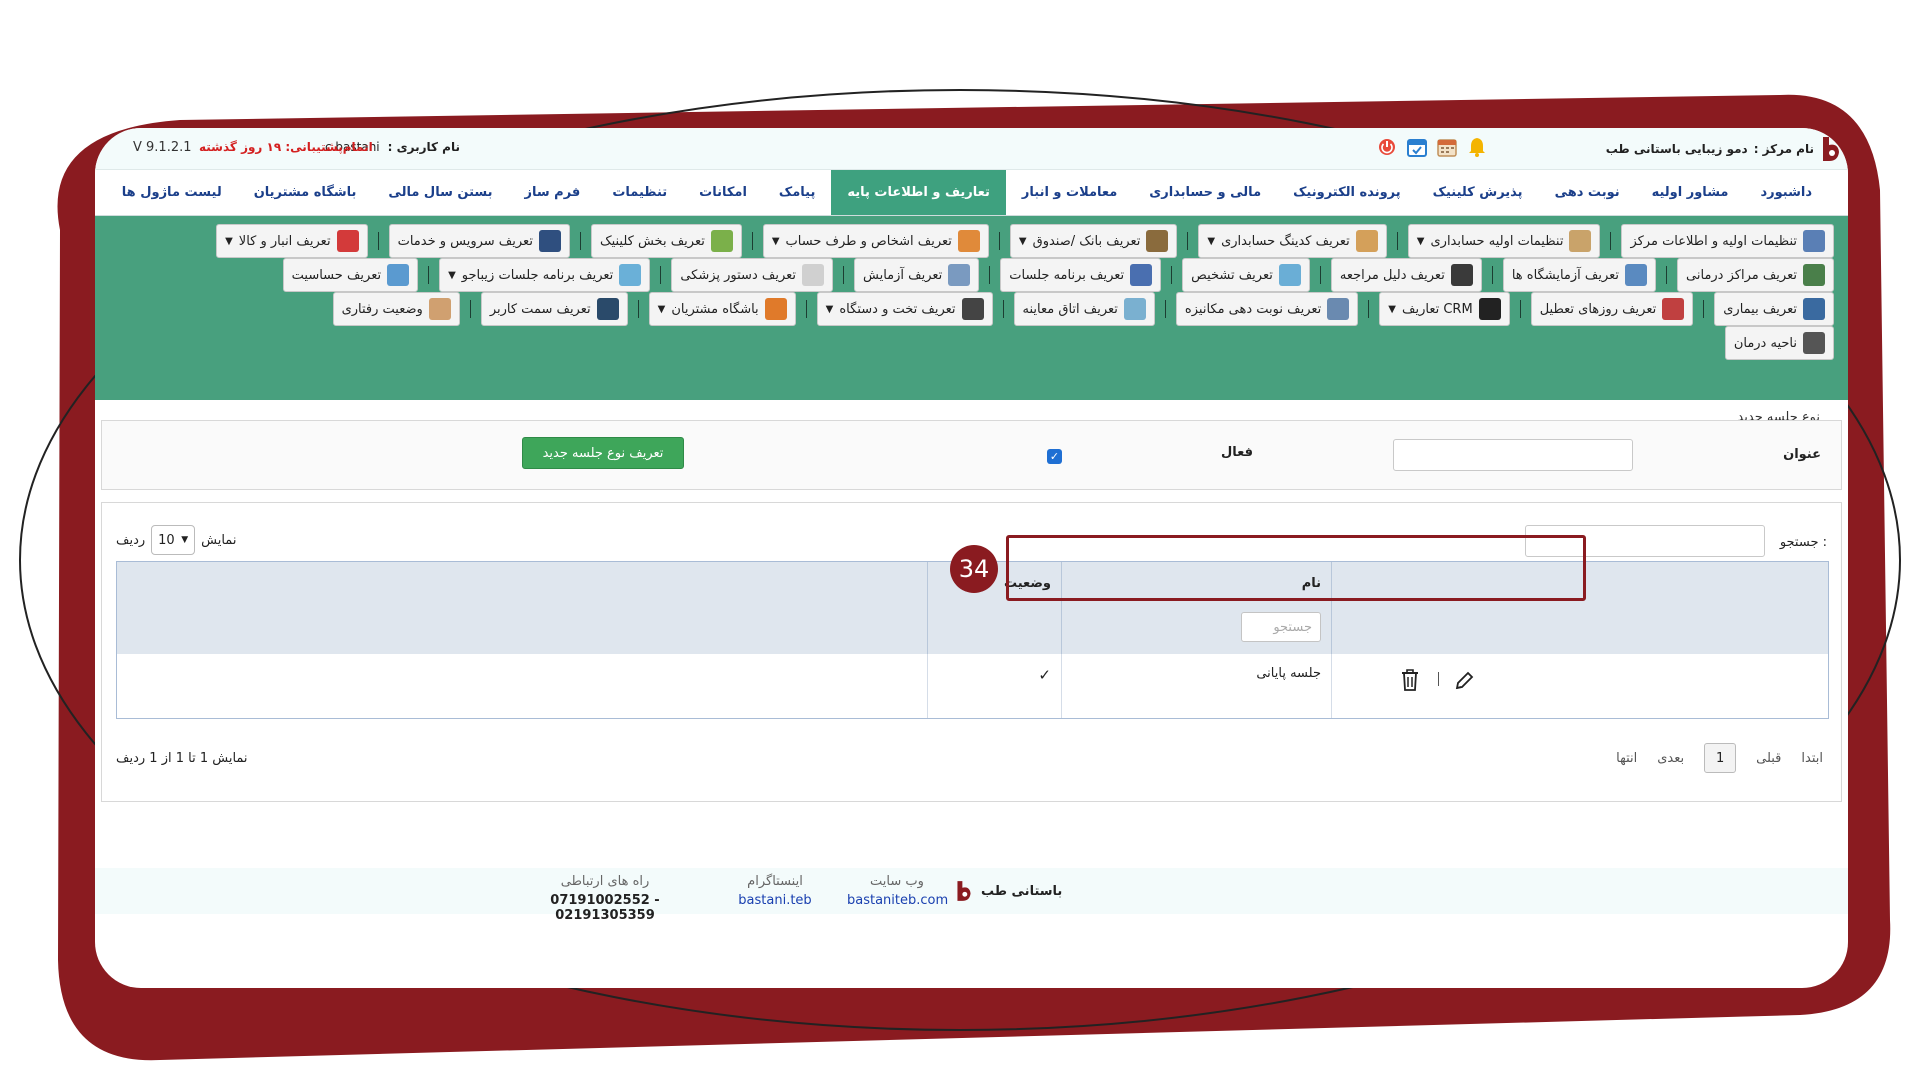  What do you see at coordinates (1513, 455) in the screenshot?
I see `title-input` at bounding box center [1513, 455].